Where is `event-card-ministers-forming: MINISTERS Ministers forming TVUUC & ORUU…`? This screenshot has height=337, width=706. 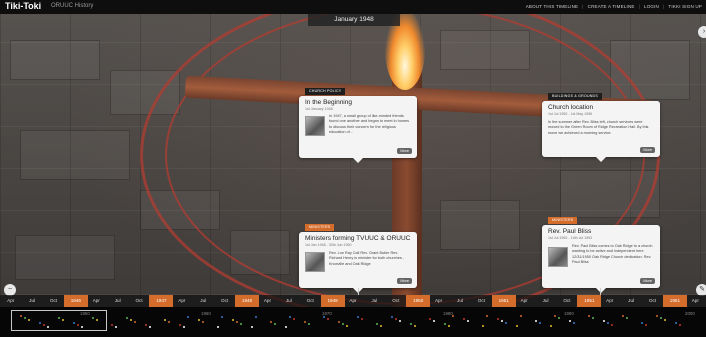
event-card-ministers-forming: MINISTERS Ministers forming TVUUC & ORUU… is located at coordinates (358, 258).